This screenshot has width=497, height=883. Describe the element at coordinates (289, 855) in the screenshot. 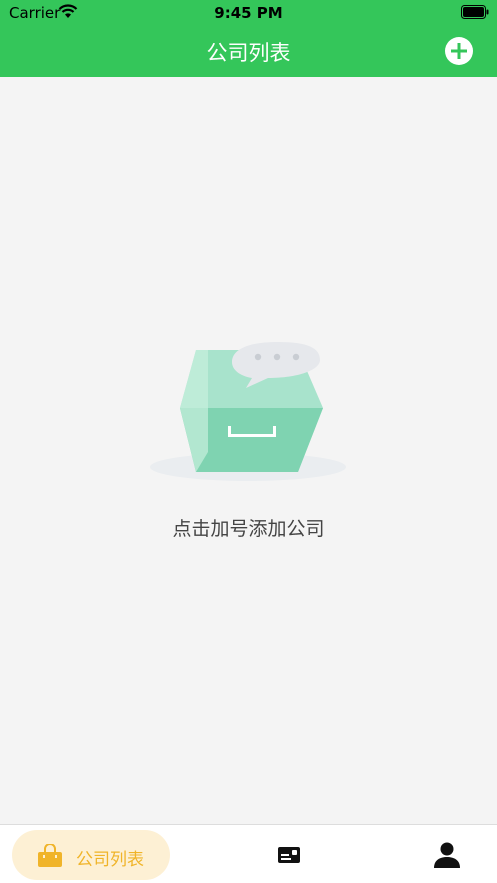

I see `id-card-icon` at that location.